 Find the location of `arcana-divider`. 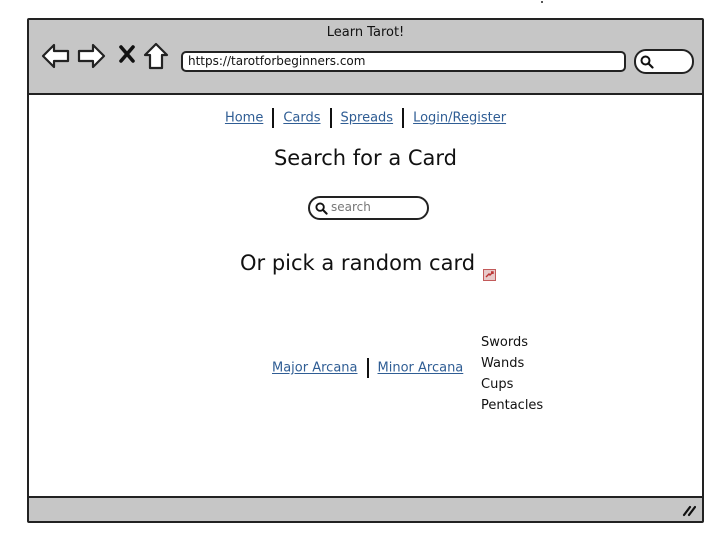

arcana-divider is located at coordinates (367, 368).